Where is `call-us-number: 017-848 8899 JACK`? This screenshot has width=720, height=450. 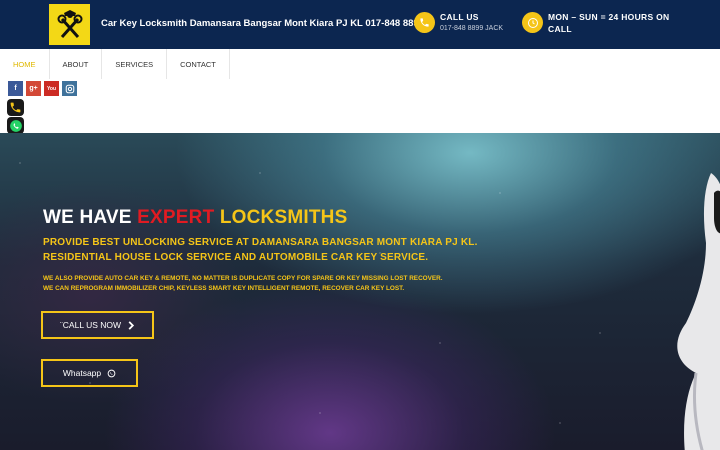
call-us-number: 017-848 8899 JACK is located at coordinates (472, 28).